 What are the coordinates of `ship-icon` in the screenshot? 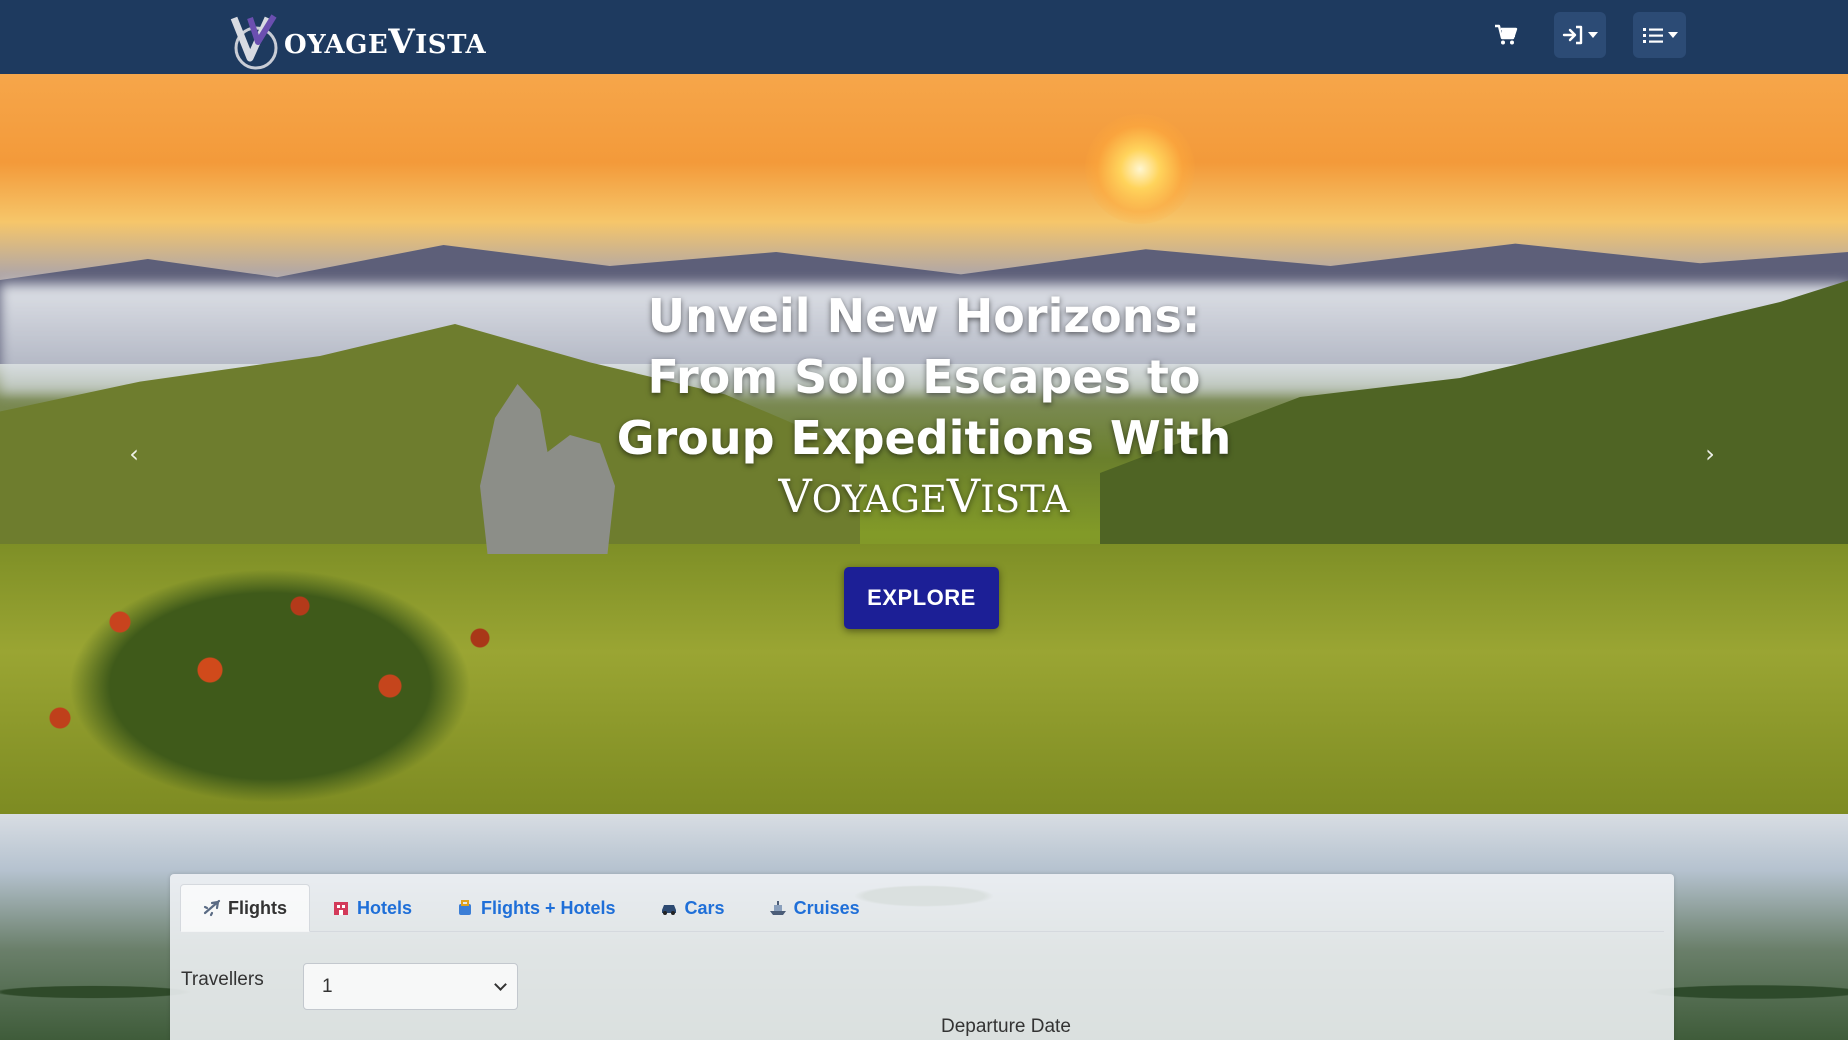 It's located at (778, 908).